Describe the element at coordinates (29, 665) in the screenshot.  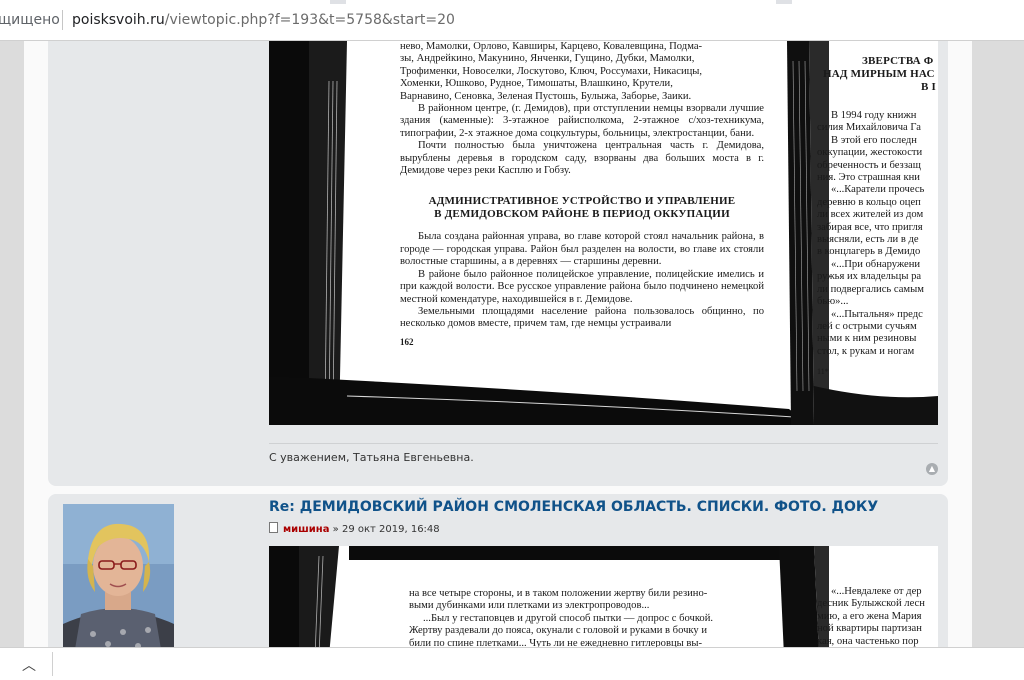
I see `chevron-up-icon: ︿` at that location.